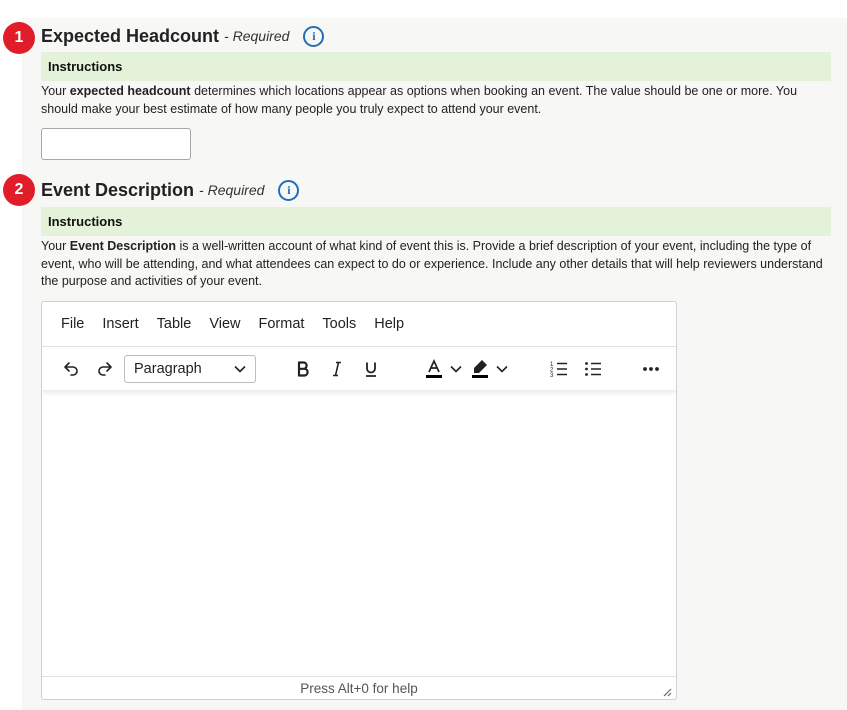 This screenshot has height=710, width=847. Describe the element at coordinates (436, 66) in the screenshot. I see `headcount-instructions-header: Instructions` at that location.